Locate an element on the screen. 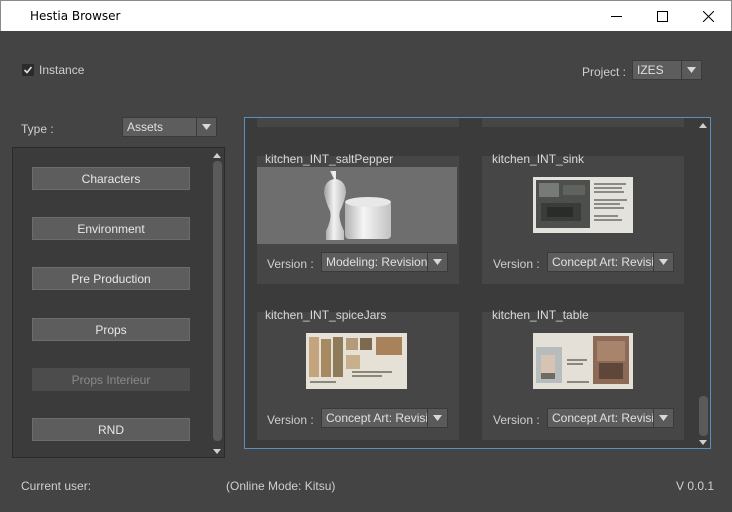 This screenshot has height=512, width=732. sink-concept-image is located at coordinates (583, 205).